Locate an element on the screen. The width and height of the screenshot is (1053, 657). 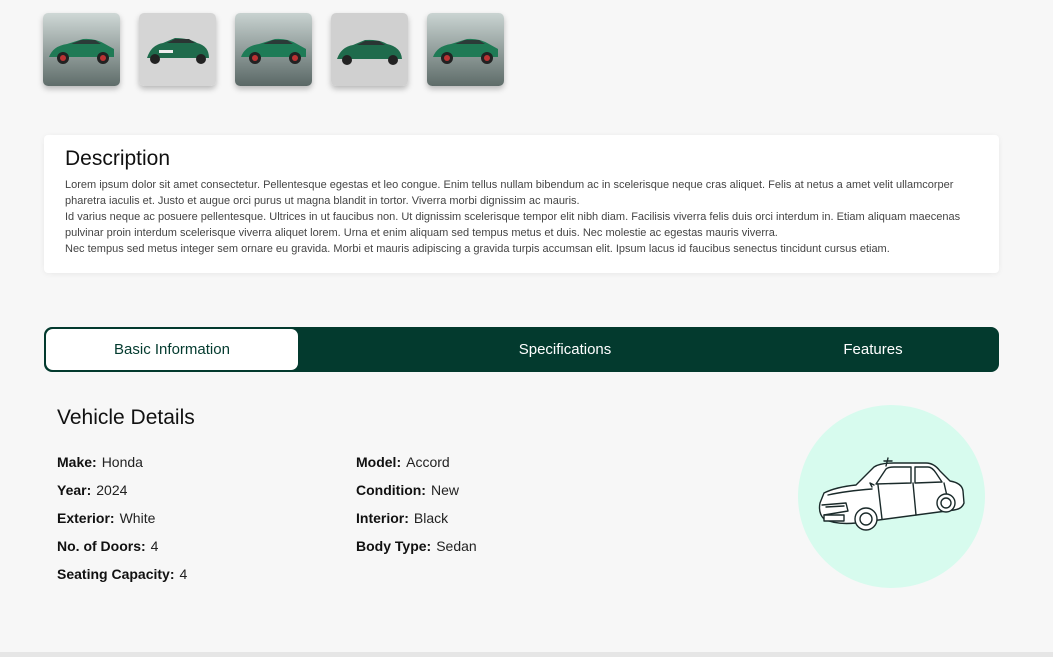
tab-features: Features is located at coordinates (873, 349).